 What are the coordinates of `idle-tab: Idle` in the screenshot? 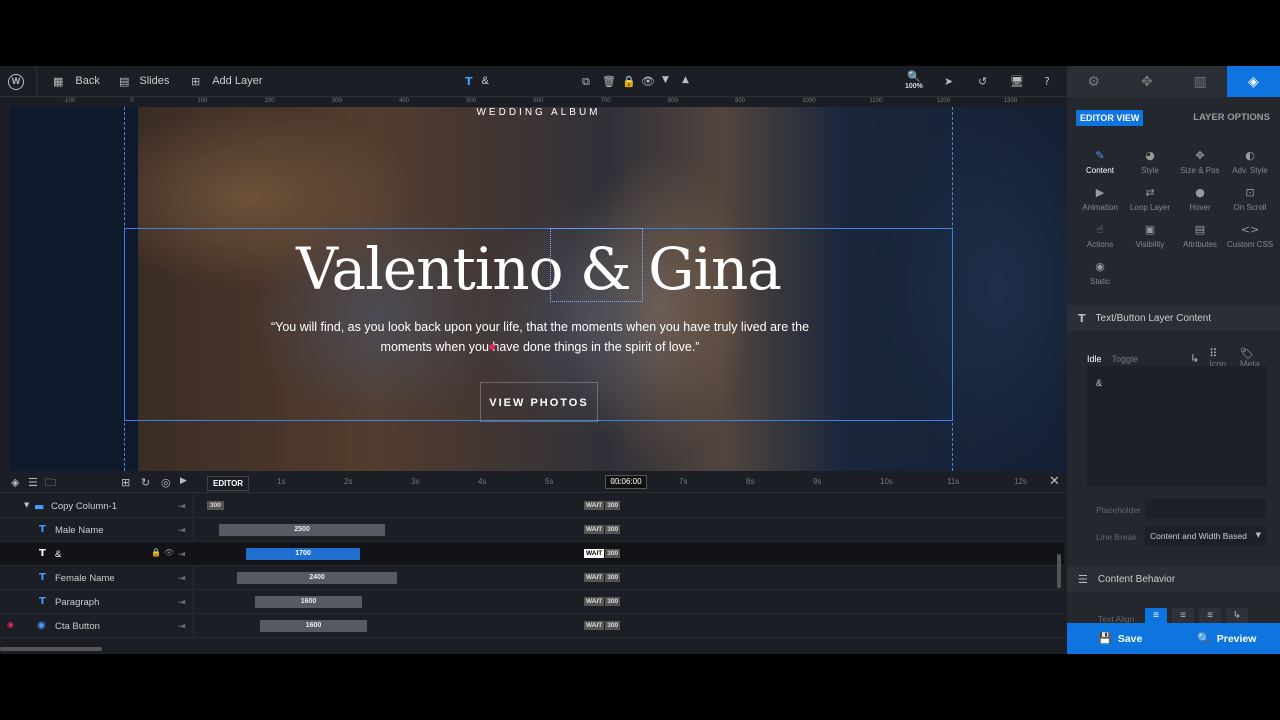 It's located at (1094, 359).